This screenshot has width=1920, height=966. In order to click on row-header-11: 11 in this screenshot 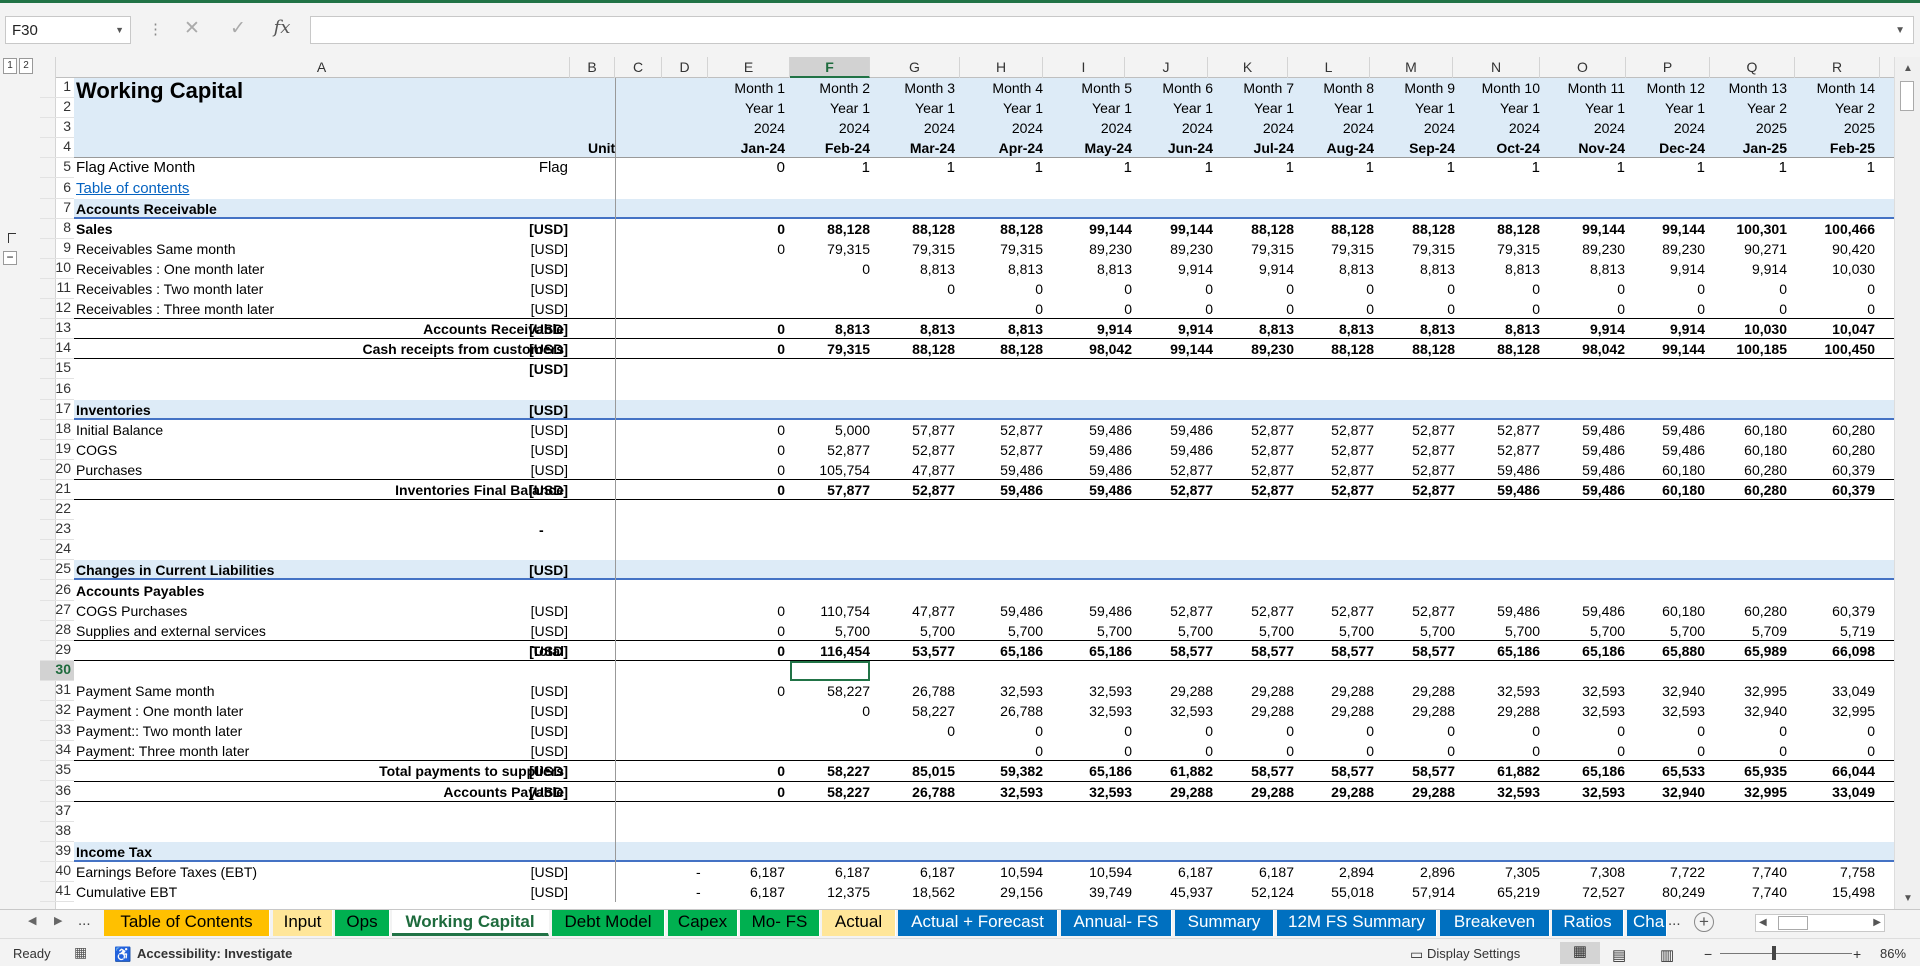, I will do `click(57, 289)`.